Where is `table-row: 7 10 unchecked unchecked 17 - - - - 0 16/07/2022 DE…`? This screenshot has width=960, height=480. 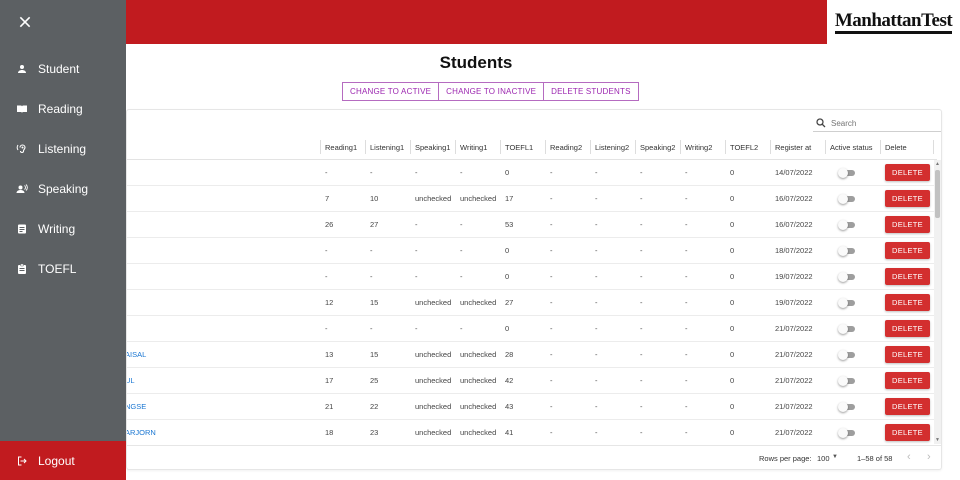
table-row: 7 10 unchecked unchecked 17 - - - - 0 16/07/2022 DE… is located at coordinates (532, 199).